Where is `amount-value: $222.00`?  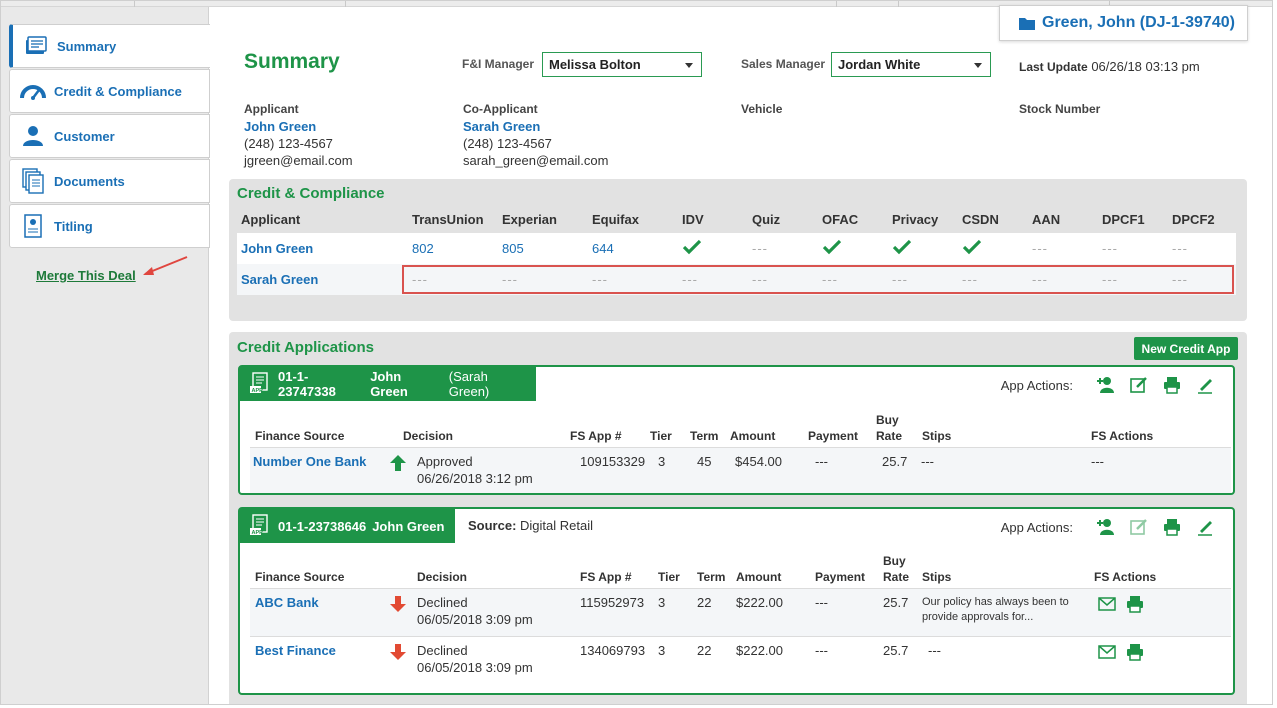
amount-value: $222.00 is located at coordinates (759, 650).